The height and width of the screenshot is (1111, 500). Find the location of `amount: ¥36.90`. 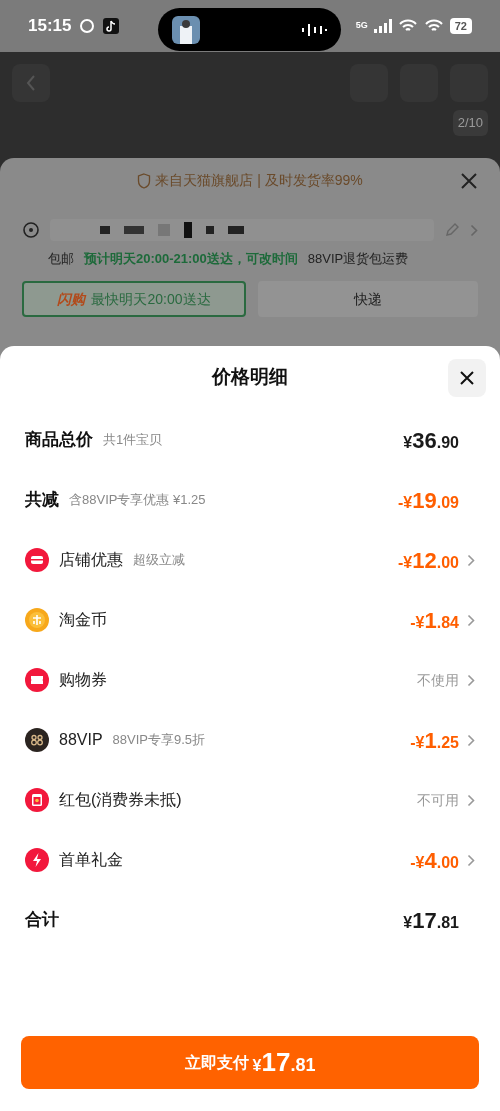

amount: ¥36.90 is located at coordinates (431, 442).